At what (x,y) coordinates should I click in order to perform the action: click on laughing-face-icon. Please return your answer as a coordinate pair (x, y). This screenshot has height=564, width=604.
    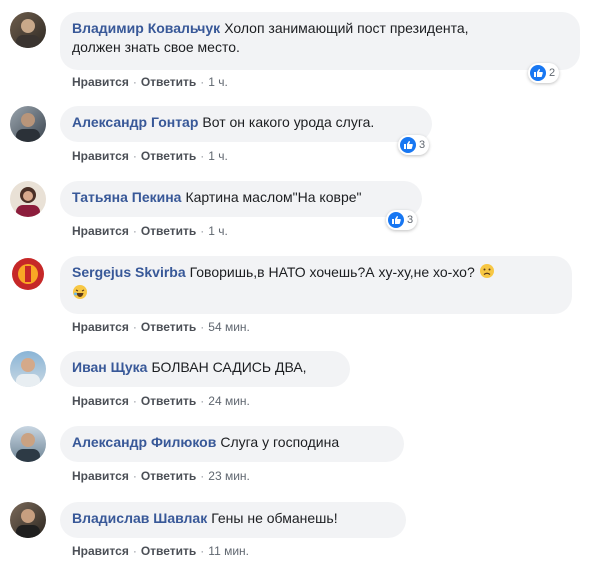
    Looking at the image, I should click on (80, 294).